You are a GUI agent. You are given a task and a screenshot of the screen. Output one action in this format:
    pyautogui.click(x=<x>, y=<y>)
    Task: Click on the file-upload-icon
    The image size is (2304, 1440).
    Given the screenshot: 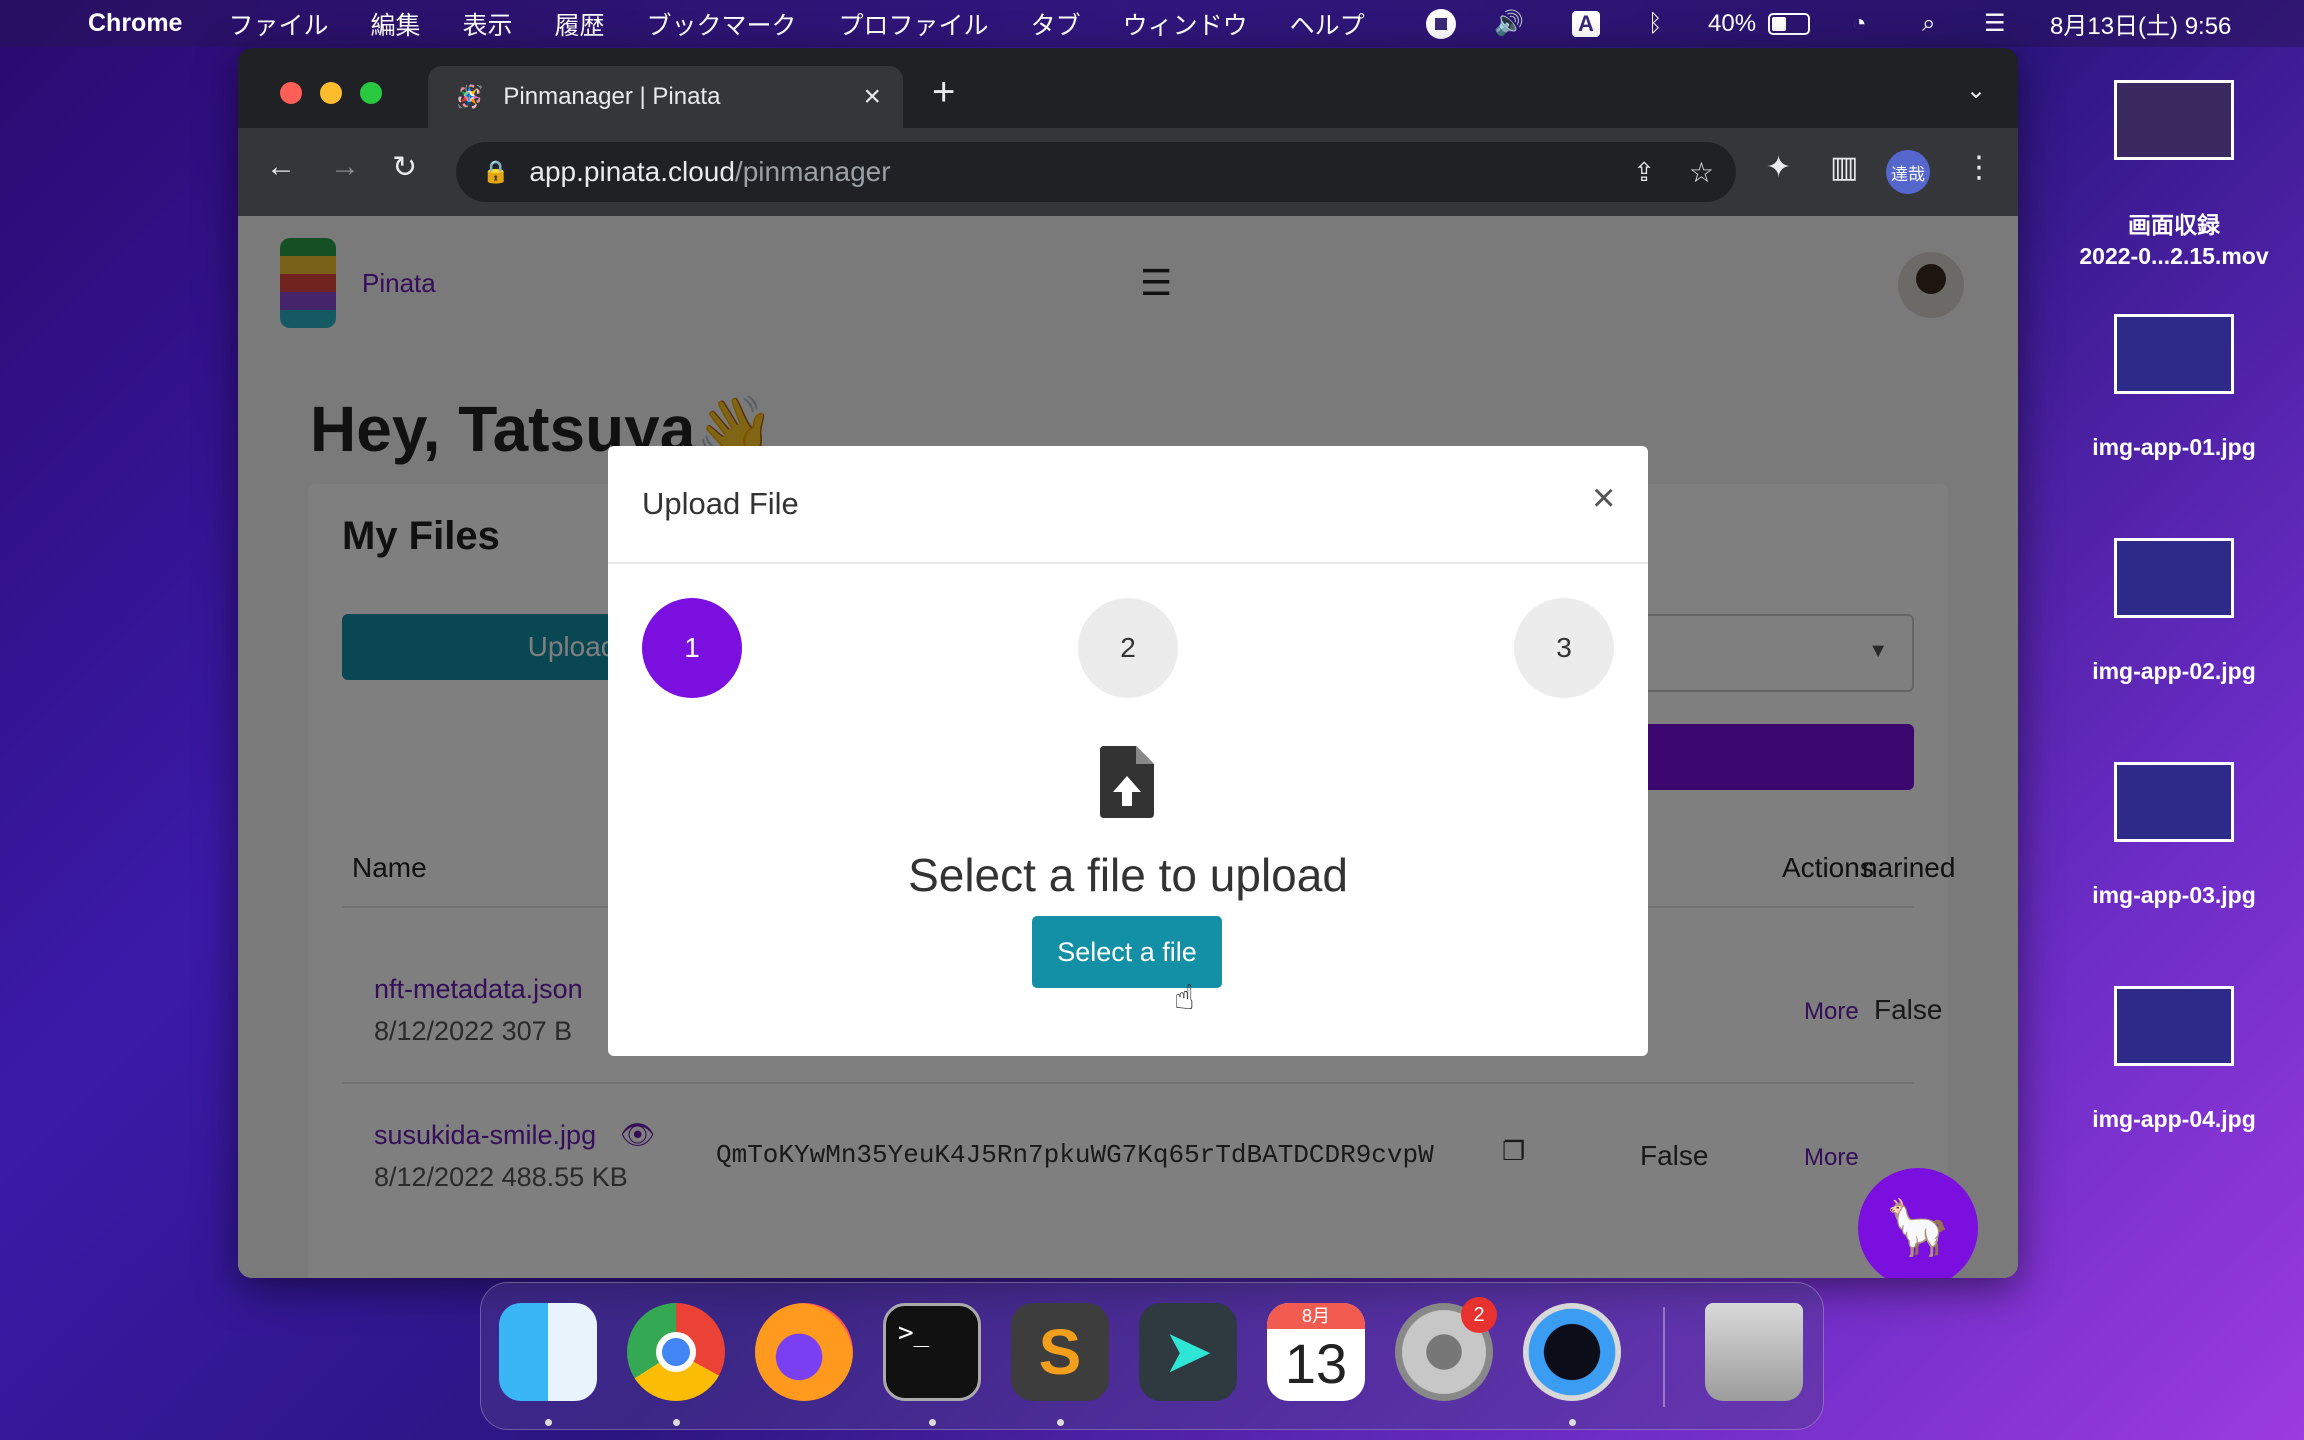 What is the action you would take?
    pyautogui.click(x=1127, y=782)
    